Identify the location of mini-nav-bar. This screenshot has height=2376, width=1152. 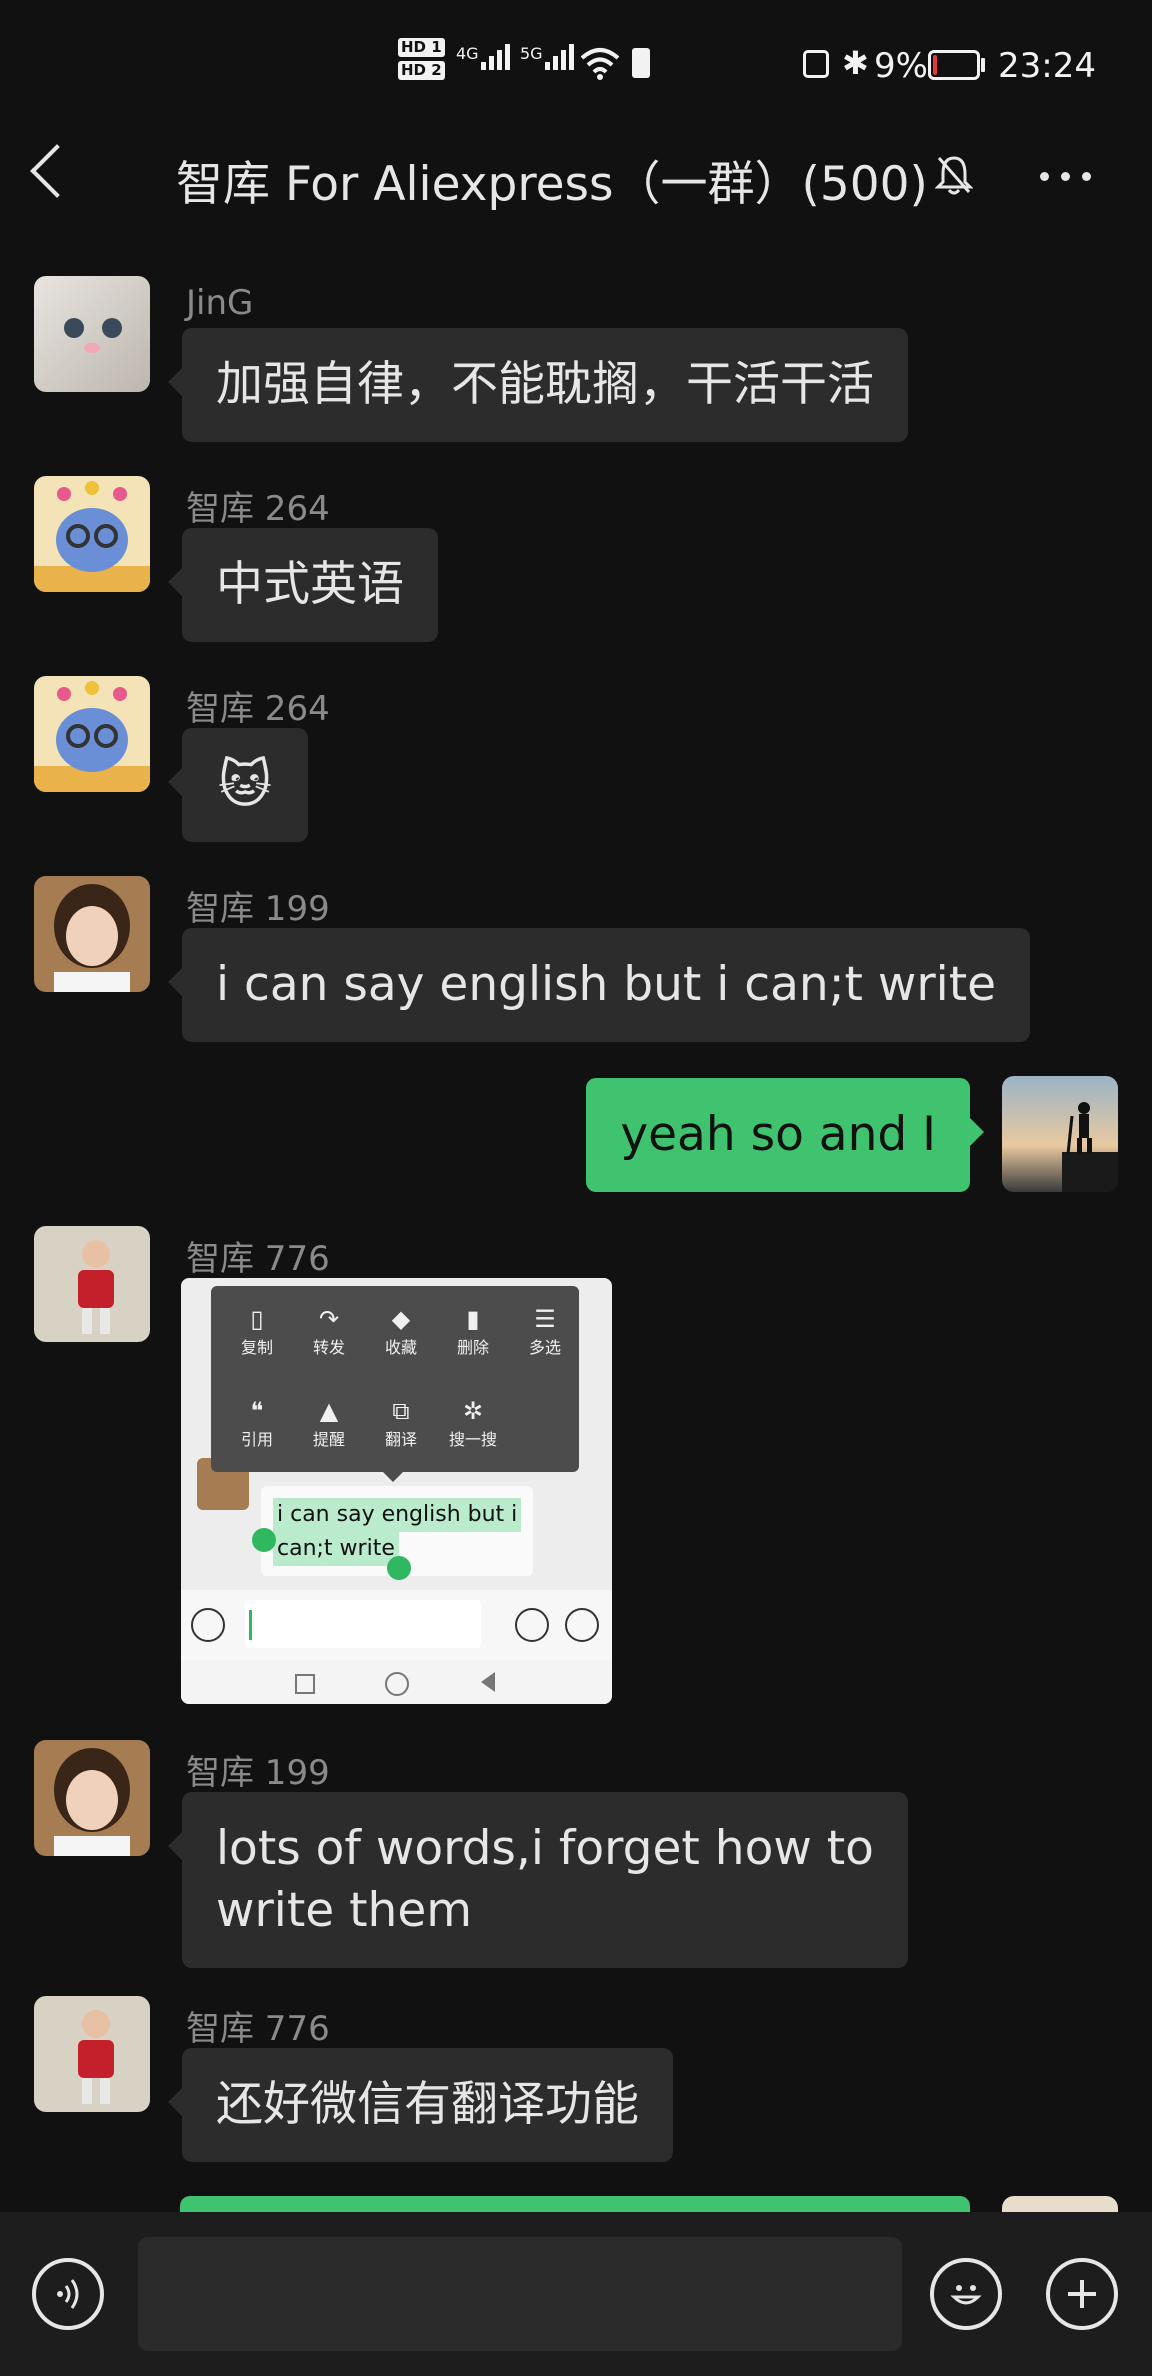
(396, 1682).